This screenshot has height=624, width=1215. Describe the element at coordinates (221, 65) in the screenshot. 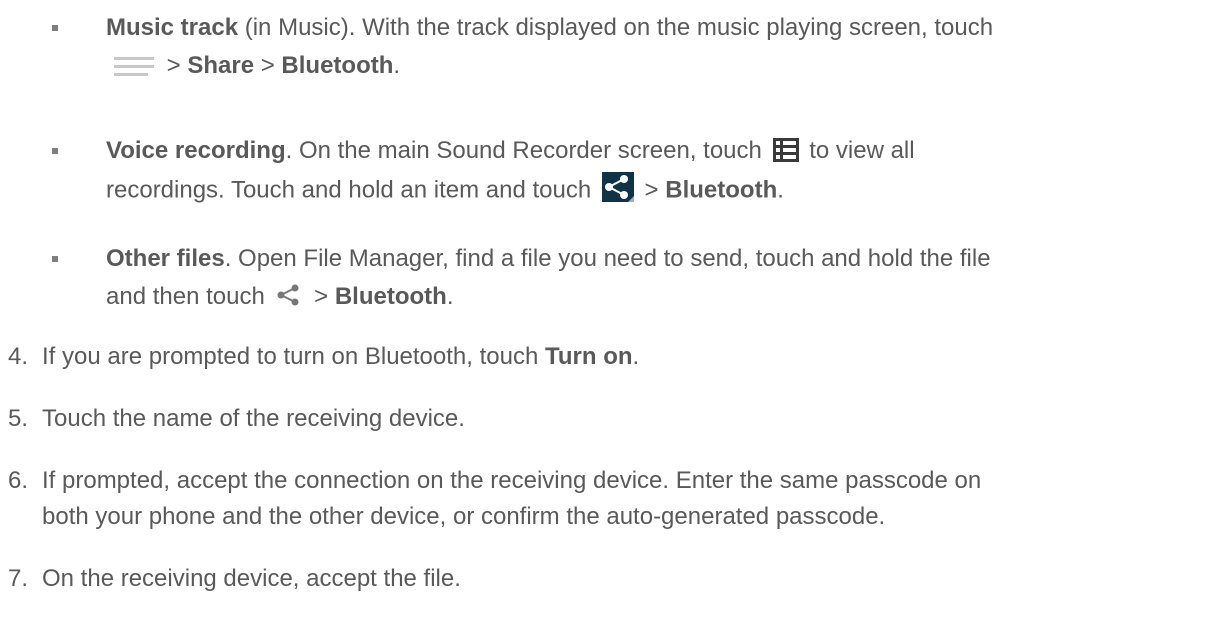

I see `share-label: Share` at that location.